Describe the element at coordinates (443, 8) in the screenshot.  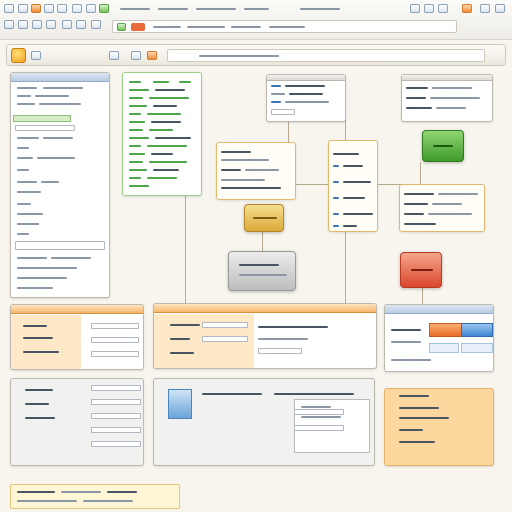
I see `refresh-icon` at that location.